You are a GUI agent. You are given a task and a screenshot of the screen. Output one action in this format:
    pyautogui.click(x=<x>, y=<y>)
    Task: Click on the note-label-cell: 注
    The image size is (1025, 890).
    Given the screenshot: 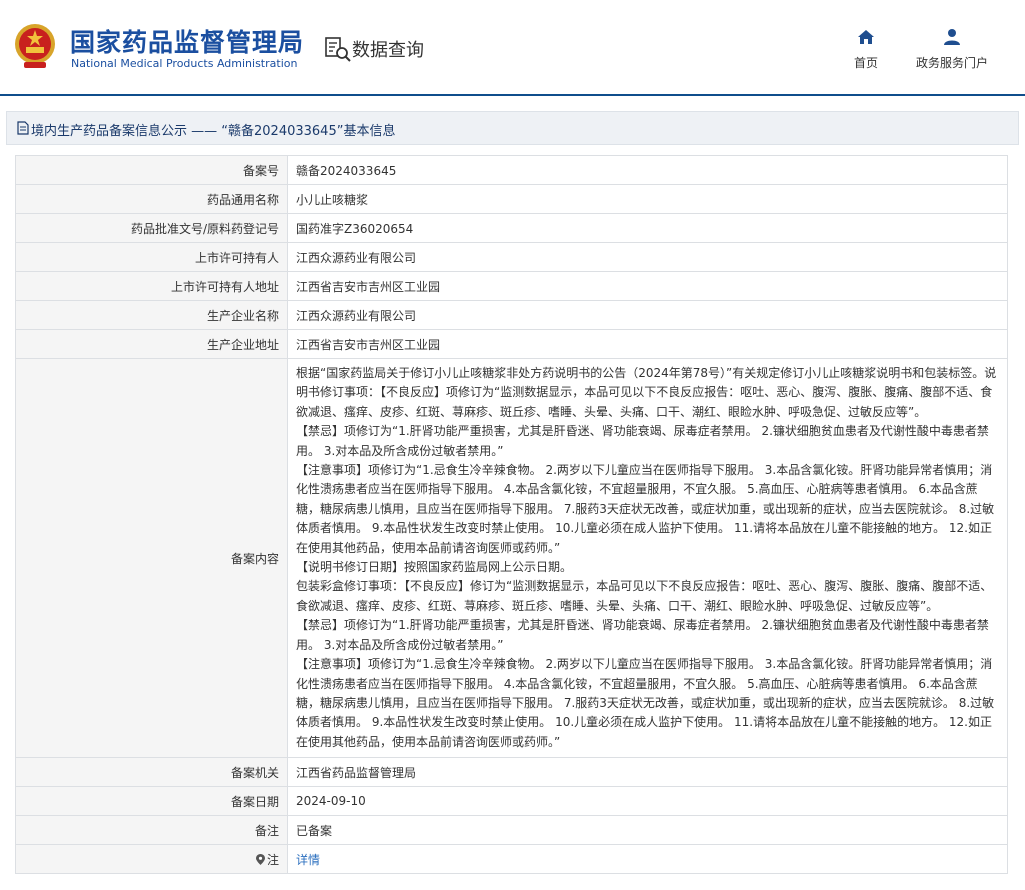 What is the action you would take?
    pyautogui.click(x=151, y=859)
    